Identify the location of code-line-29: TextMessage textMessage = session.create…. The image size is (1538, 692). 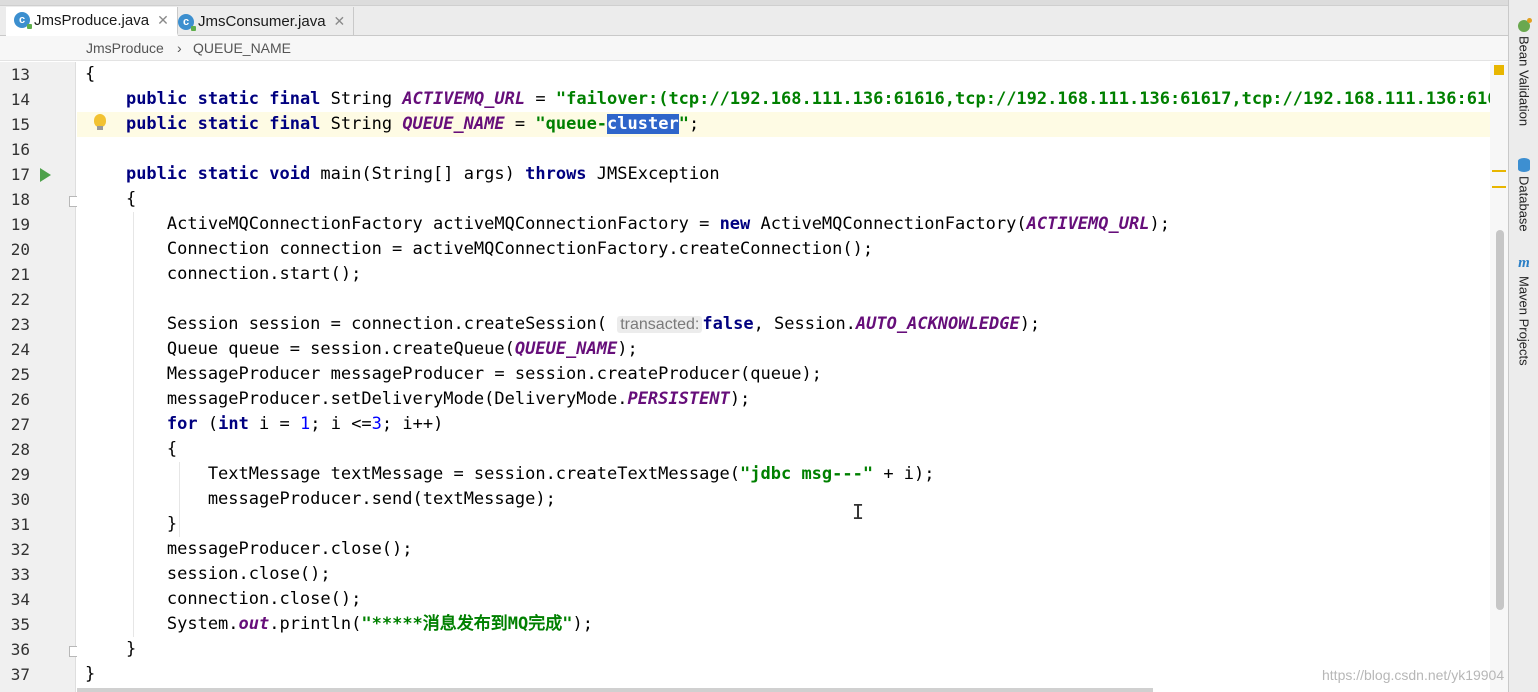
(510, 474).